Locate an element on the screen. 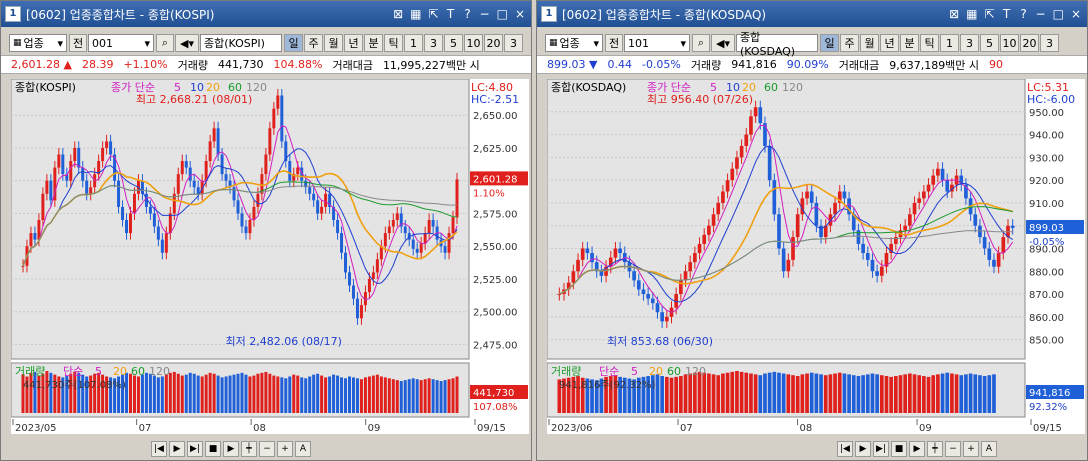  code-input: 101 ▾ is located at coordinates (657, 43).